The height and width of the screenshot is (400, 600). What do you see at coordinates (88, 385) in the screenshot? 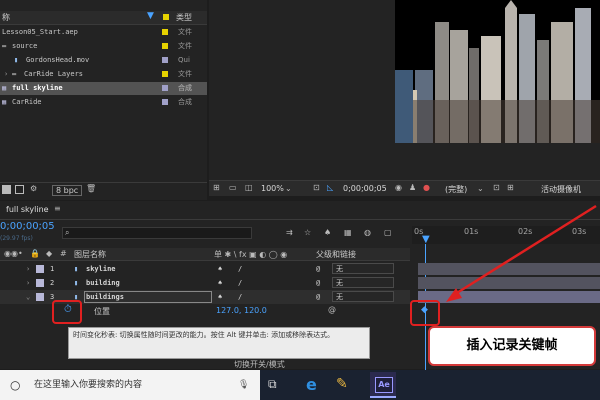
I see `taskbar-search-input: 在这里输入你要搜索的内容` at bounding box center [88, 385].